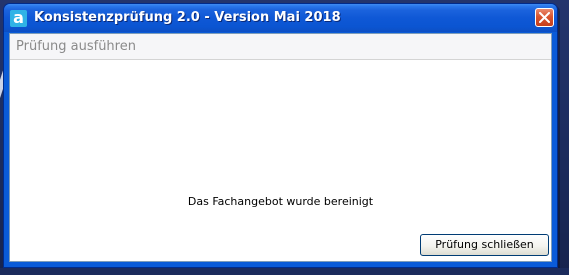  What do you see at coordinates (76, 46) in the screenshot?
I see `section-label: Prüfung ausführen` at bounding box center [76, 46].